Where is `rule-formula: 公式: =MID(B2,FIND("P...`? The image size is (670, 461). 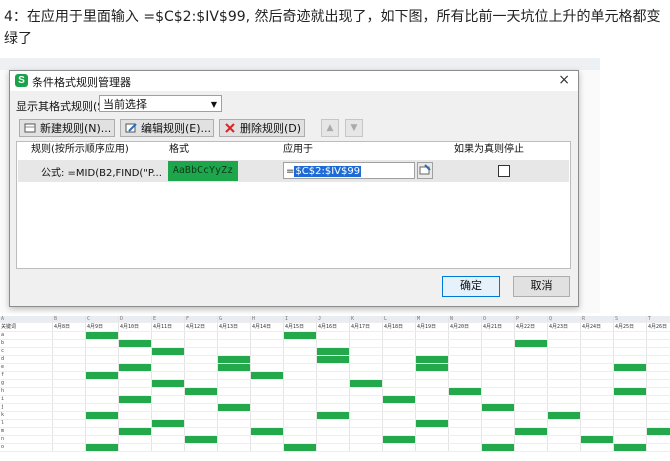 rule-formula: 公式: =MID(B2,FIND("P... is located at coordinates (101, 173).